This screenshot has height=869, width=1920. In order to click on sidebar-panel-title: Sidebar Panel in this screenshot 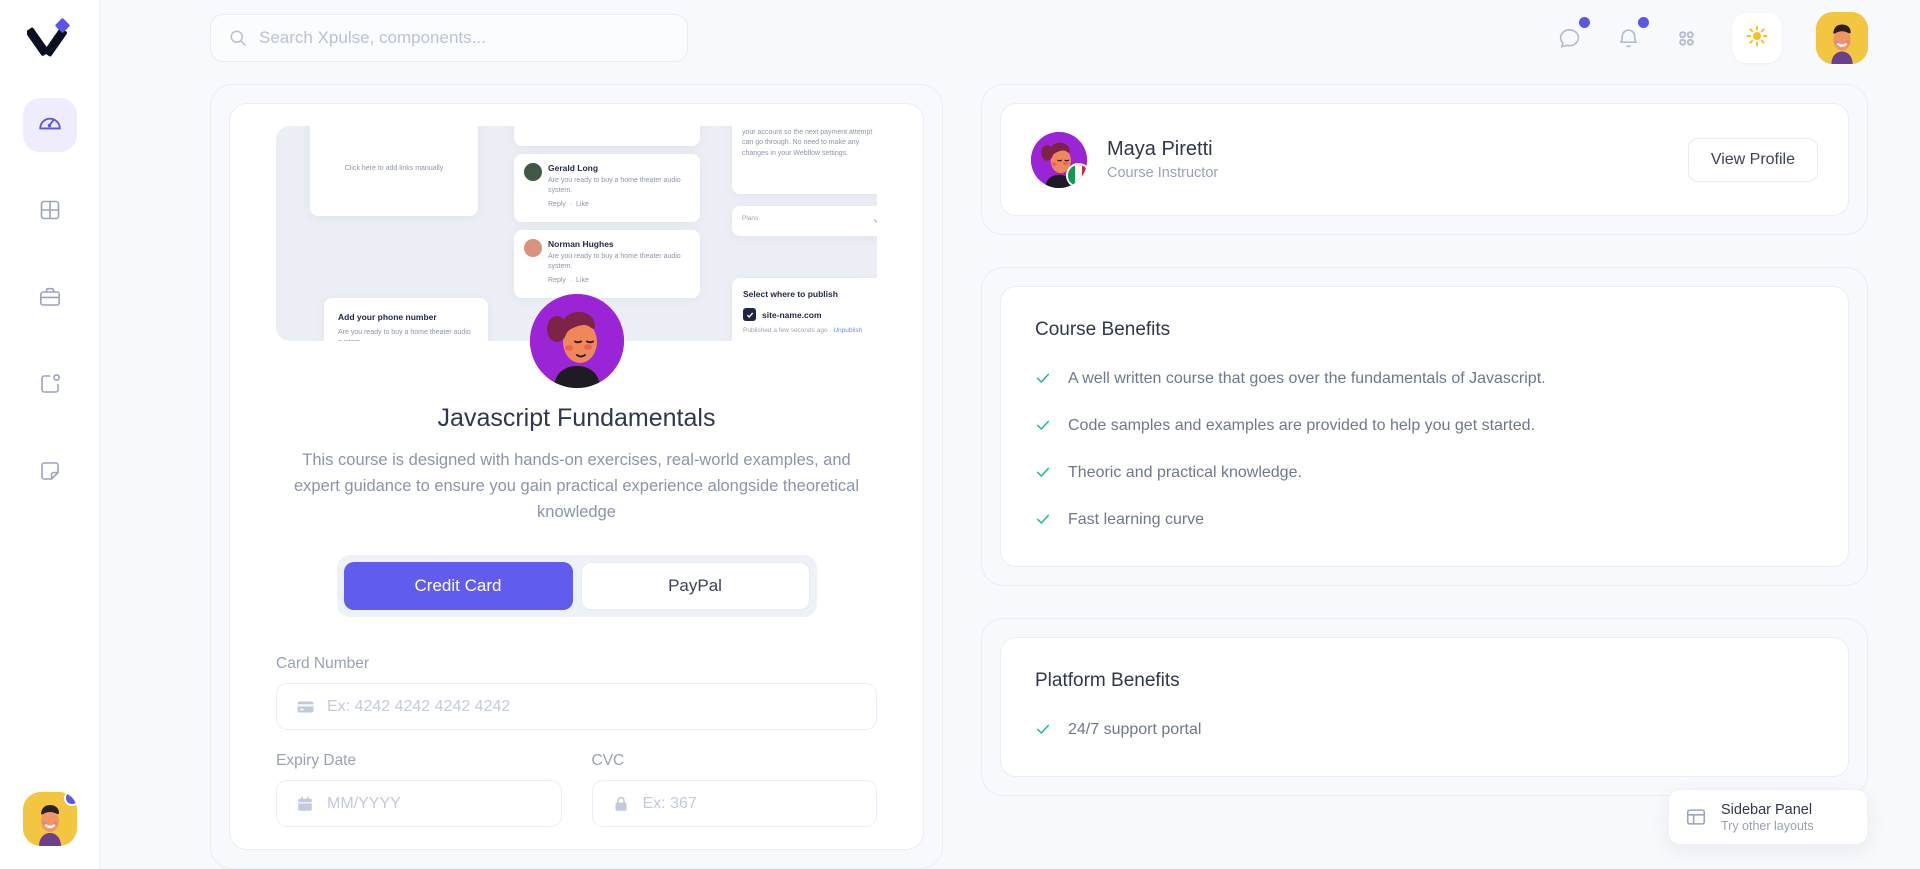, I will do `click(1767, 809)`.